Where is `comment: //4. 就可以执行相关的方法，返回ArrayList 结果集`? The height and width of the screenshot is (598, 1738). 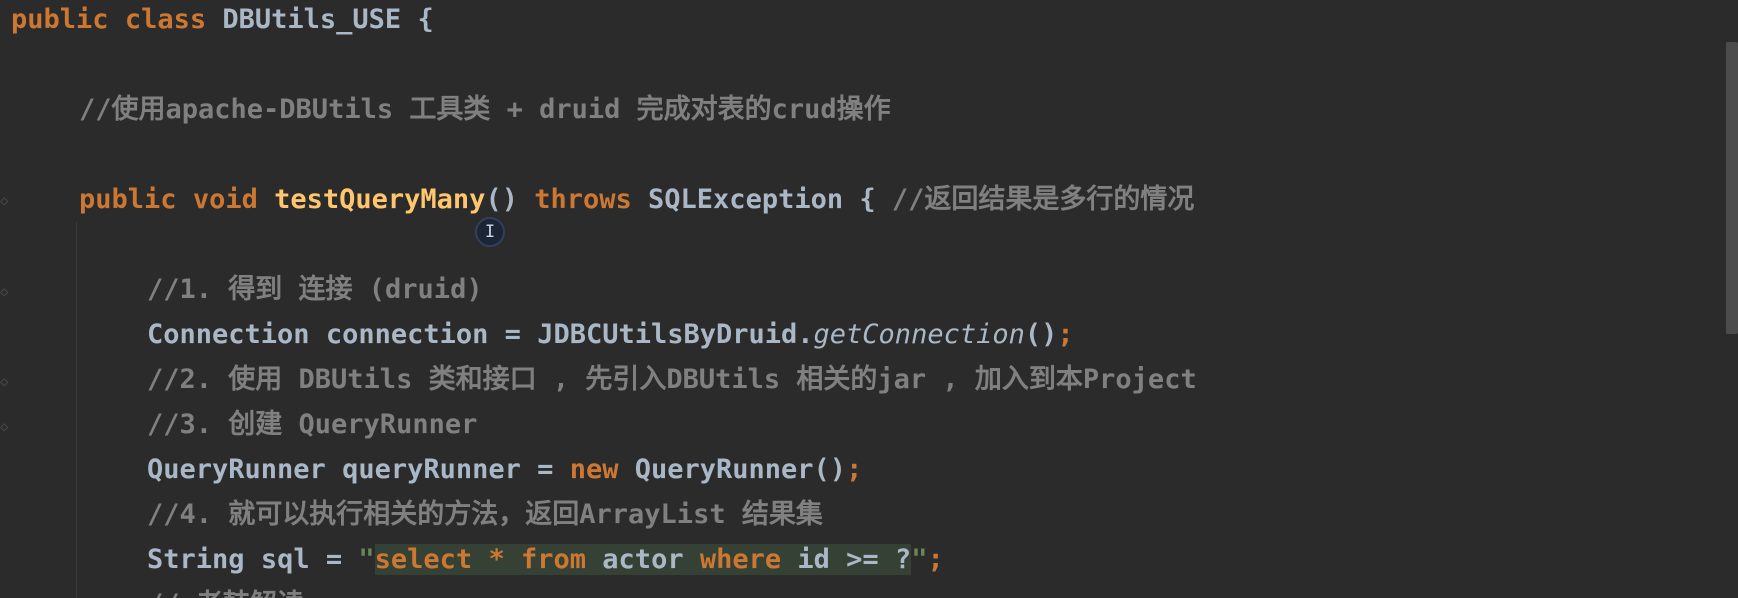 comment: //4. 就可以执行相关的方法，返回ArrayList 结果集 is located at coordinates (485, 514).